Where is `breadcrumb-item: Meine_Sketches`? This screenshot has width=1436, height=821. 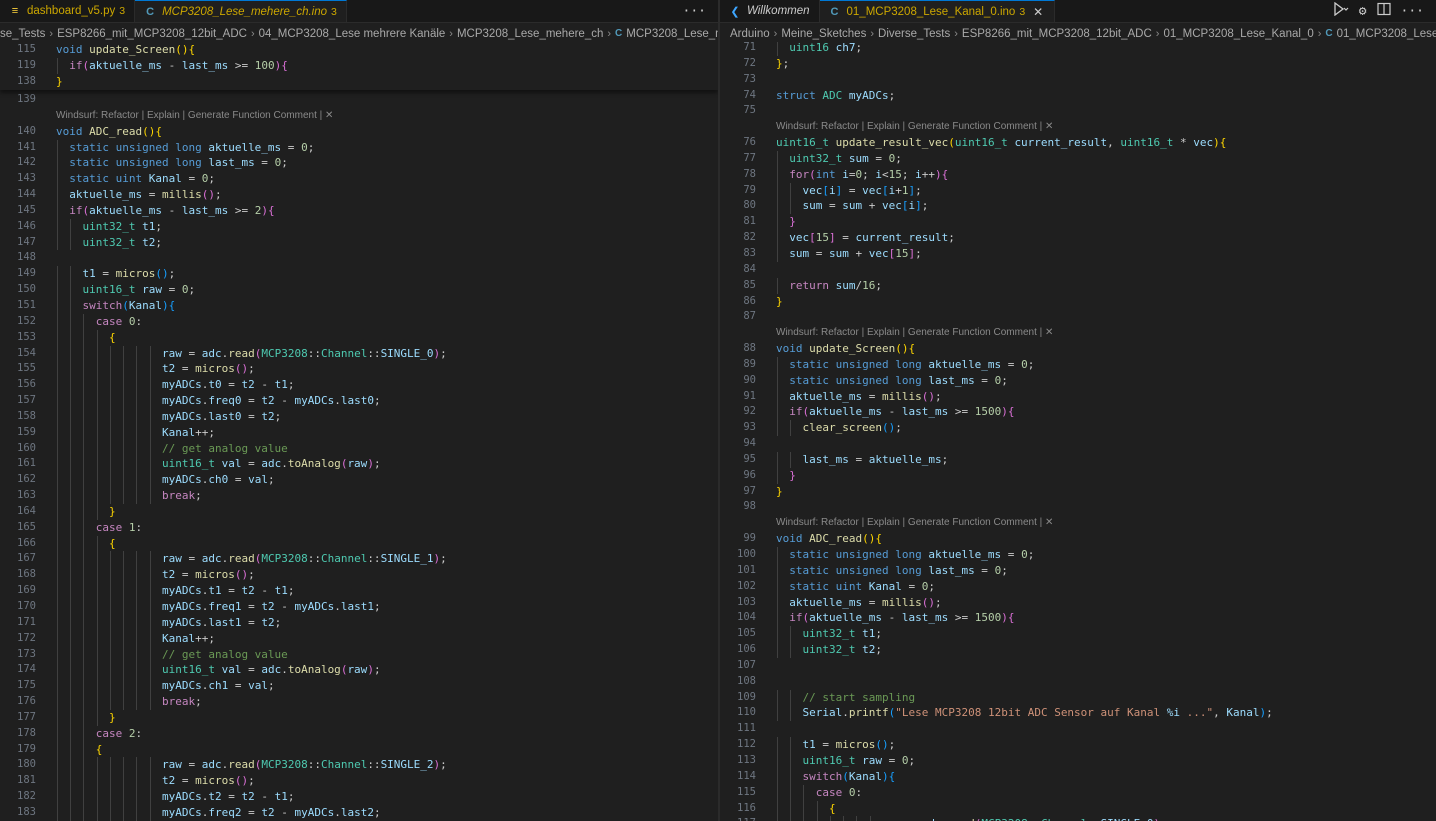 breadcrumb-item: Meine_Sketches is located at coordinates (823, 34).